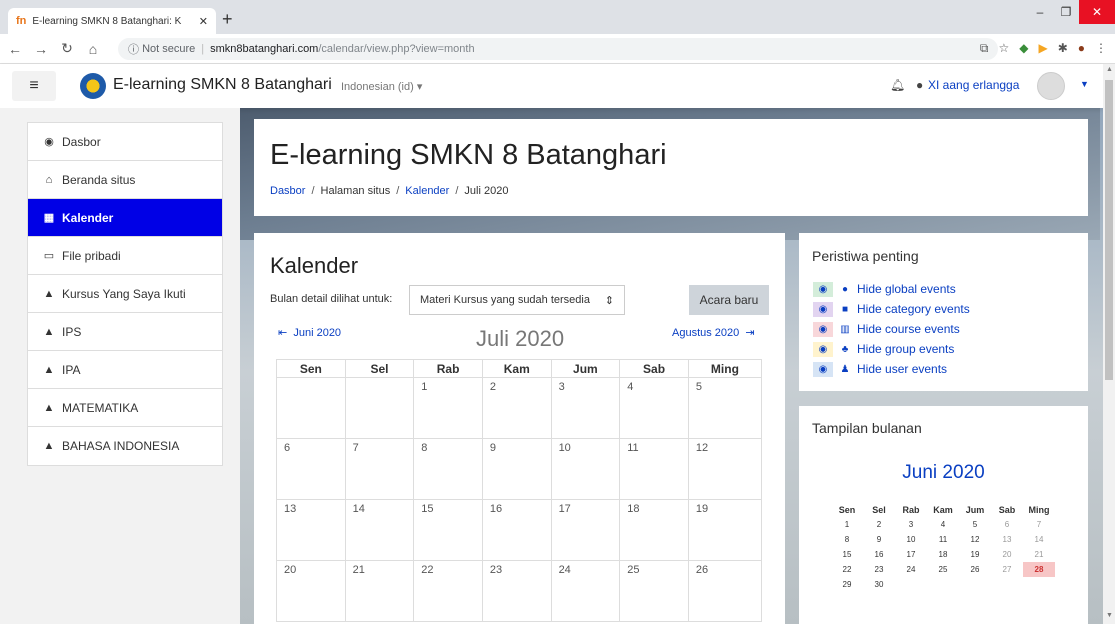 Image resolution: width=1115 pixels, height=624 pixels. What do you see at coordinates (1063, 48) in the screenshot?
I see `puzzle-icon: ✱` at bounding box center [1063, 48].